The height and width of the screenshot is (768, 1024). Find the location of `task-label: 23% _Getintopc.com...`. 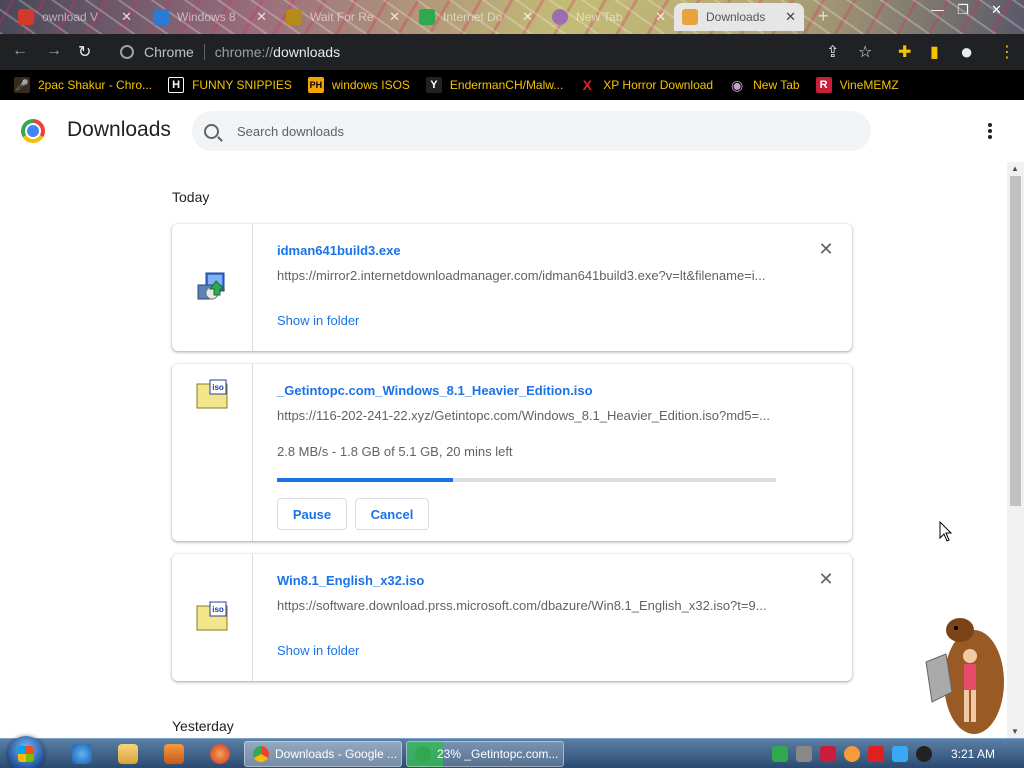

task-label: 23% _Getintopc.com... is located at coordinates (498, 754).